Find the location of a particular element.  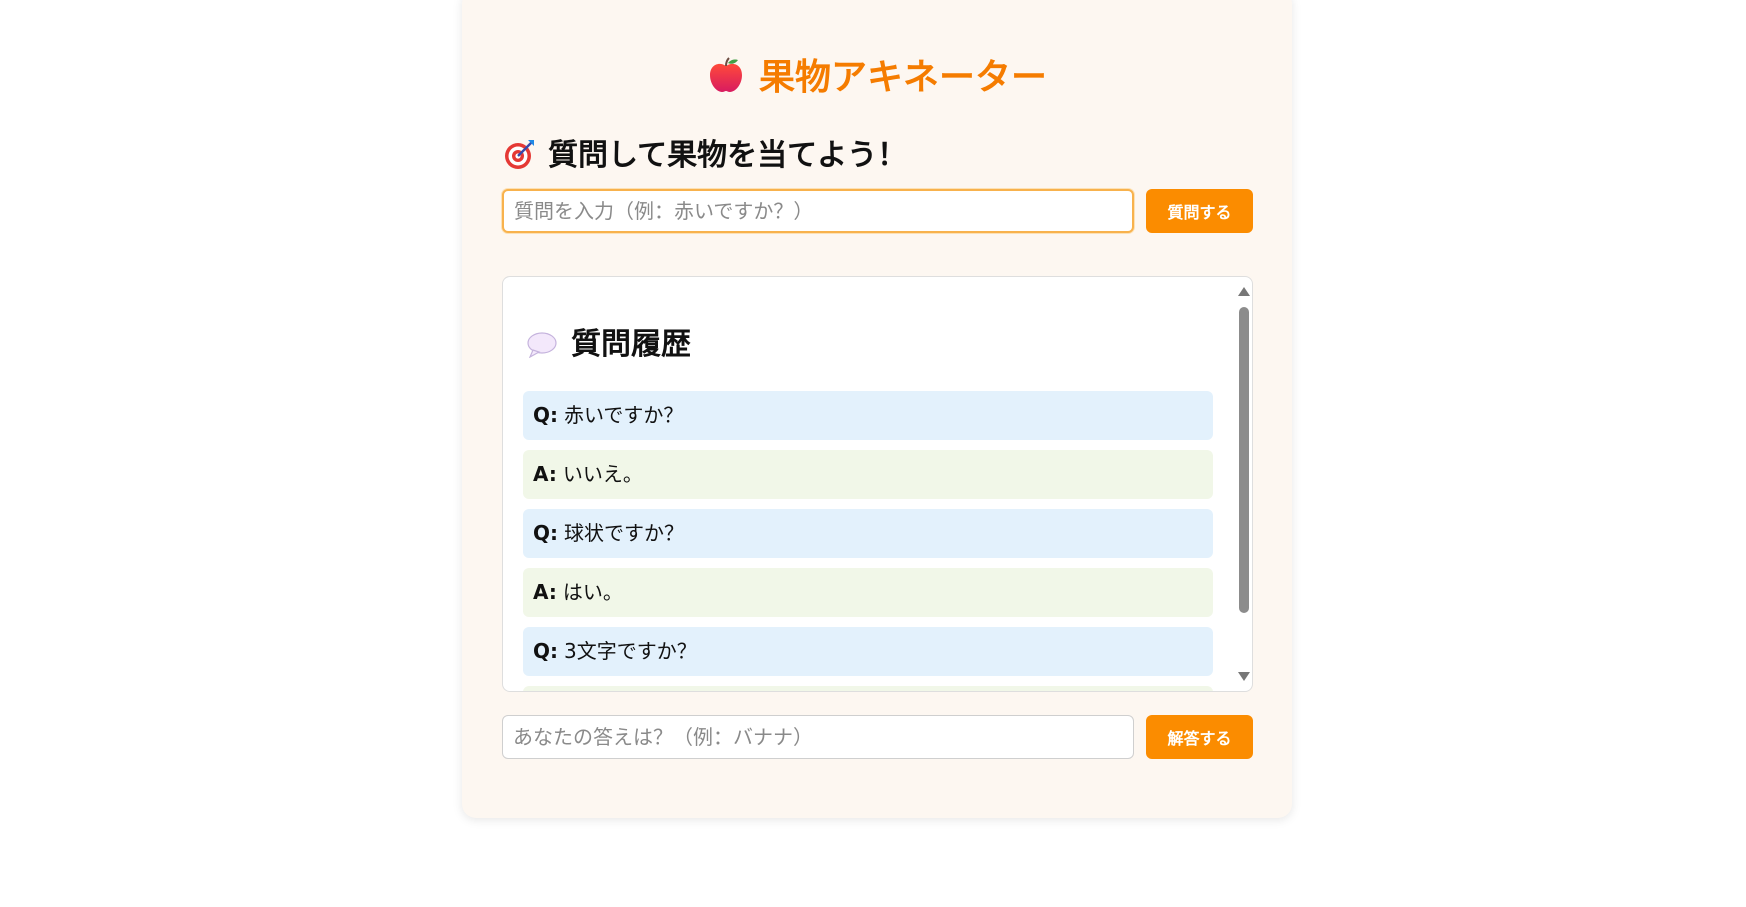

answer-input is located at coordinates (818, 737).